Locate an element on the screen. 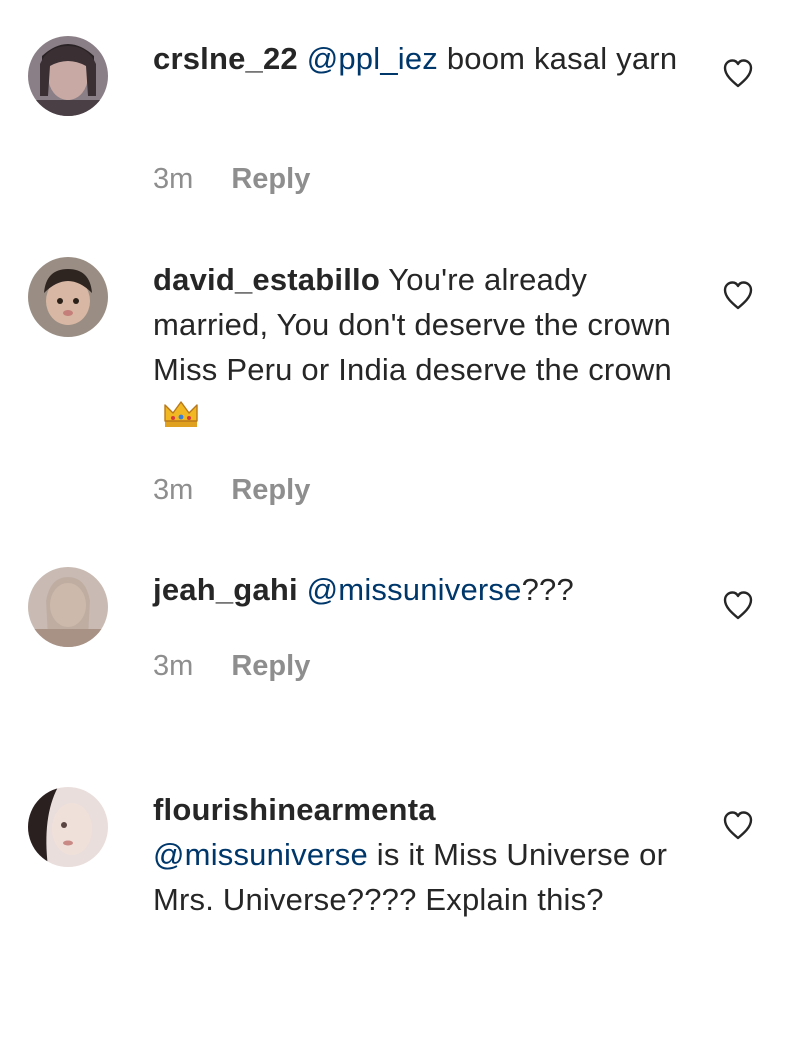 The height and width of the screenshot is (1048, 800). comment-body: crslne_22 @ppl_iez boom kasal yarn is located at coordinates (418, 58).